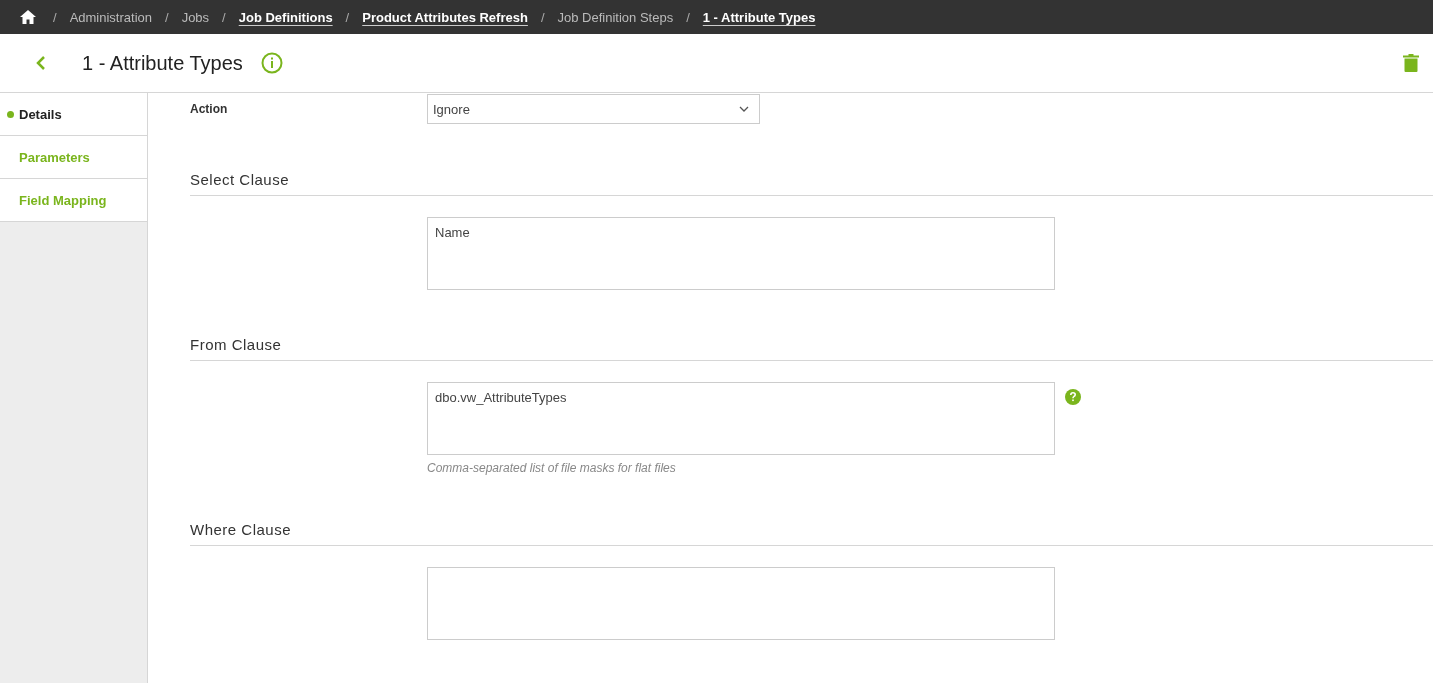 Image resolution: width=1433 pixels, height=683 pixels. What do you see at coordinates (41, 63) in the screenshot?
I see `back-chevron-icon` at bounding box center [41, 63].